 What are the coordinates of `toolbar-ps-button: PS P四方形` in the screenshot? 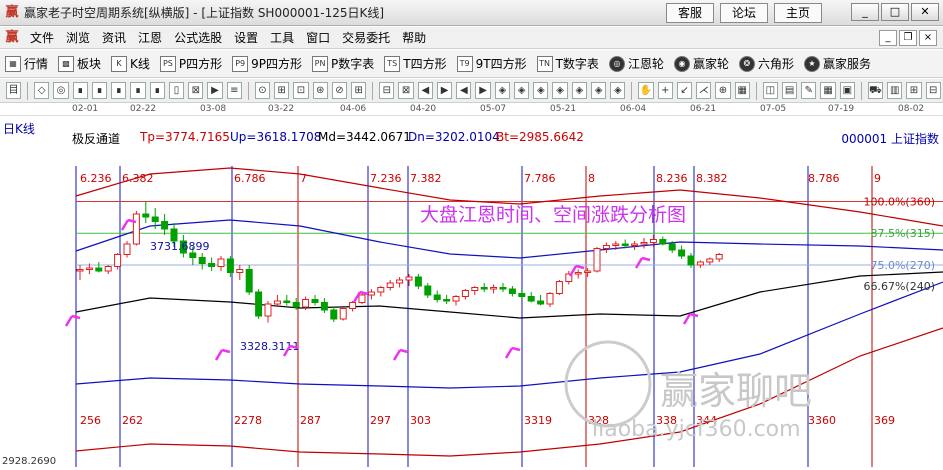 It's located at (191, 64).